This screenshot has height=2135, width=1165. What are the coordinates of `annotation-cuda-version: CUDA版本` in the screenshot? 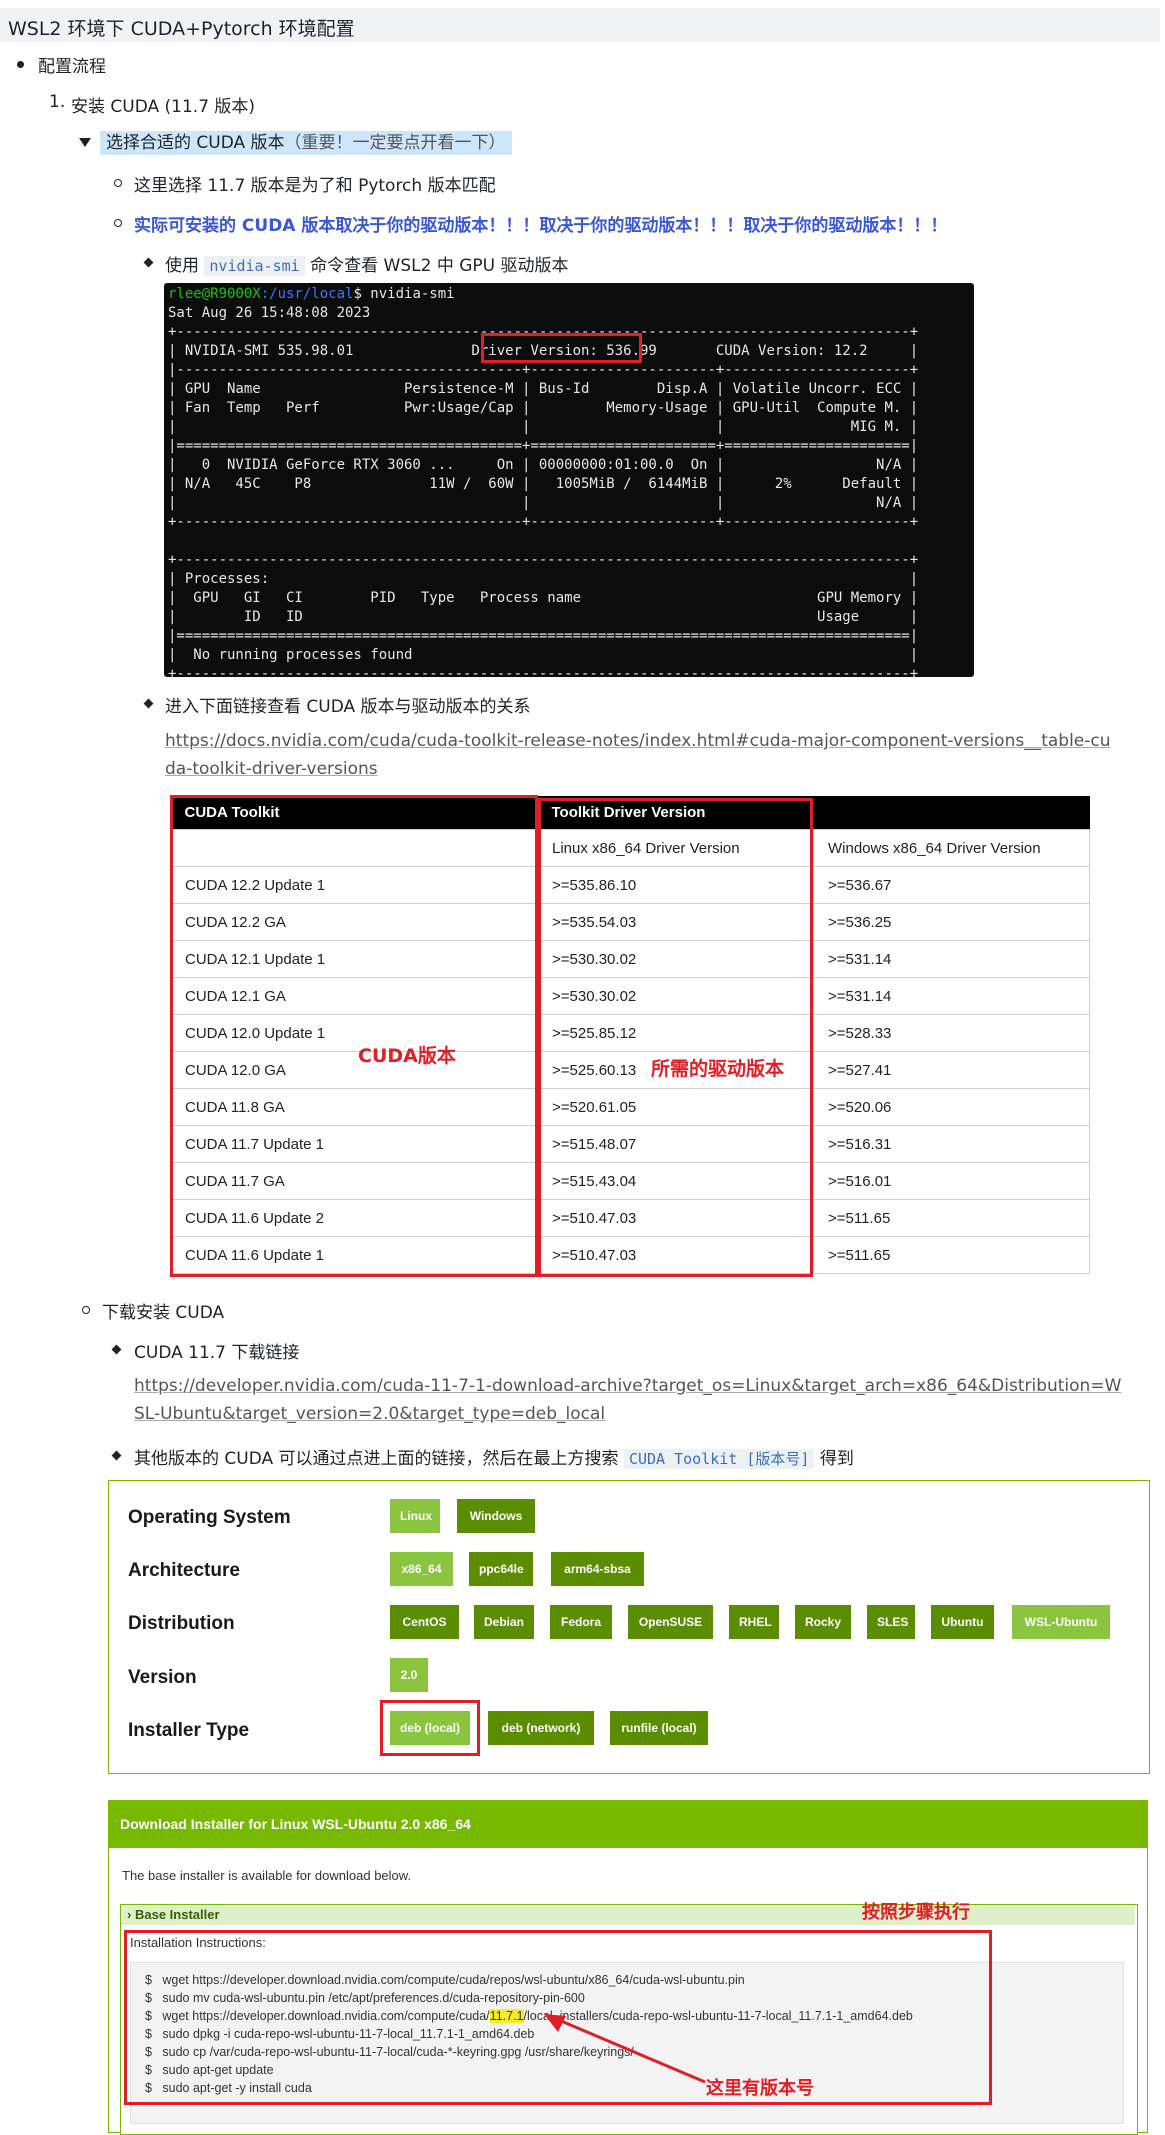 It's located at (407, 1056).